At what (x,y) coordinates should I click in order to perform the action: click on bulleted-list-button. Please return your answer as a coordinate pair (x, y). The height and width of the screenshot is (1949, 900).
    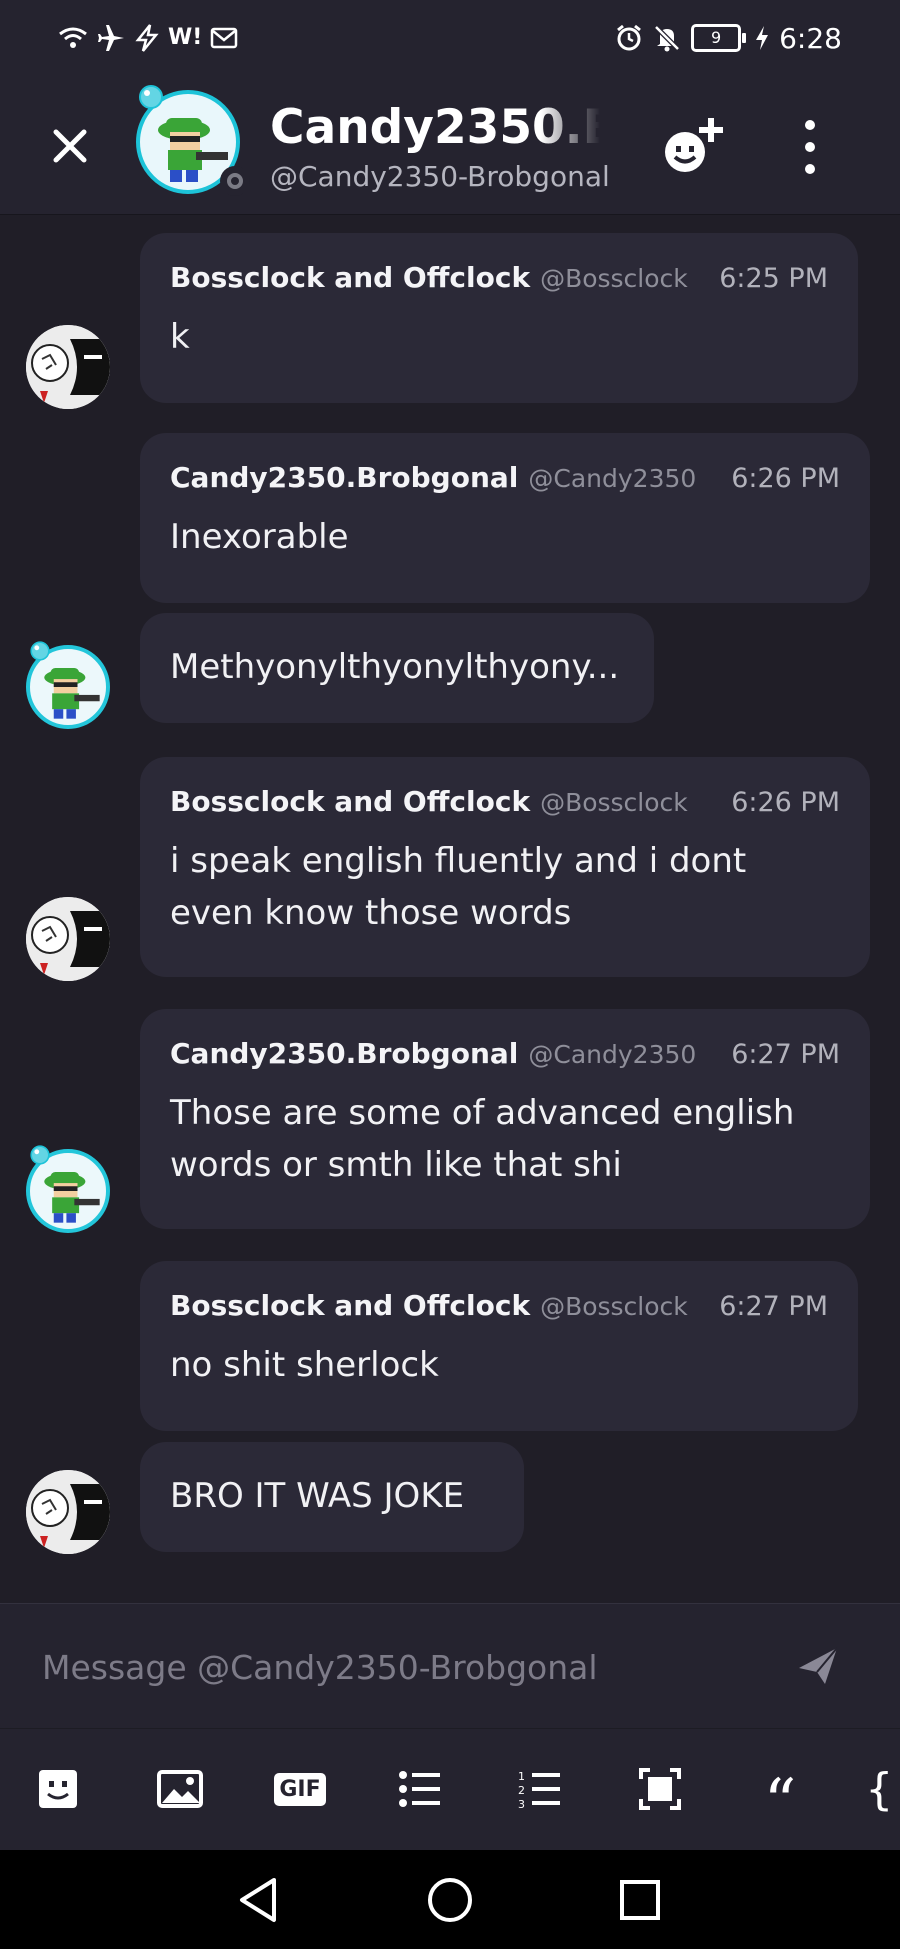
    Looking at the image, I should click on (420, 1789).